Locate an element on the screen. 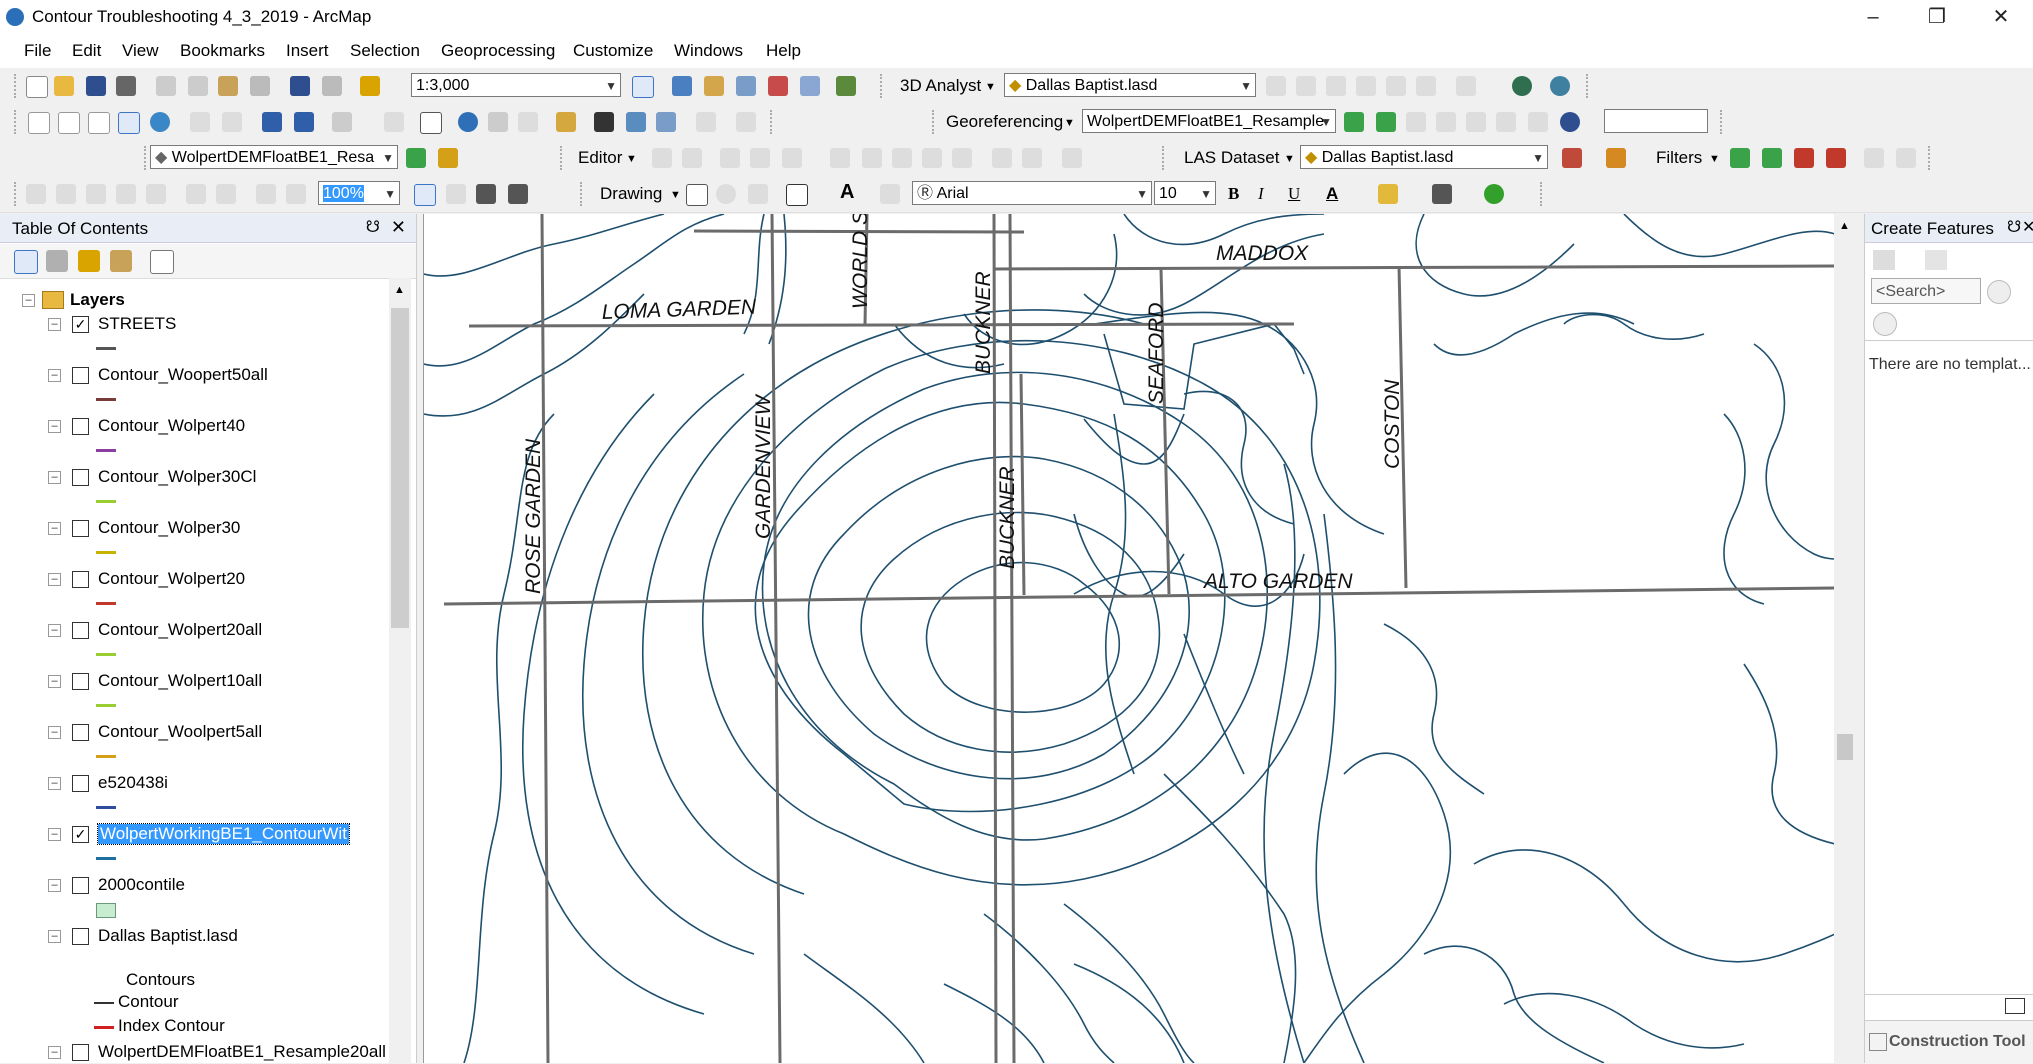 Image resolution: width=2033 pixels, height=1064 pixels. straight-segment-icon is located at coordinates (730, 158).